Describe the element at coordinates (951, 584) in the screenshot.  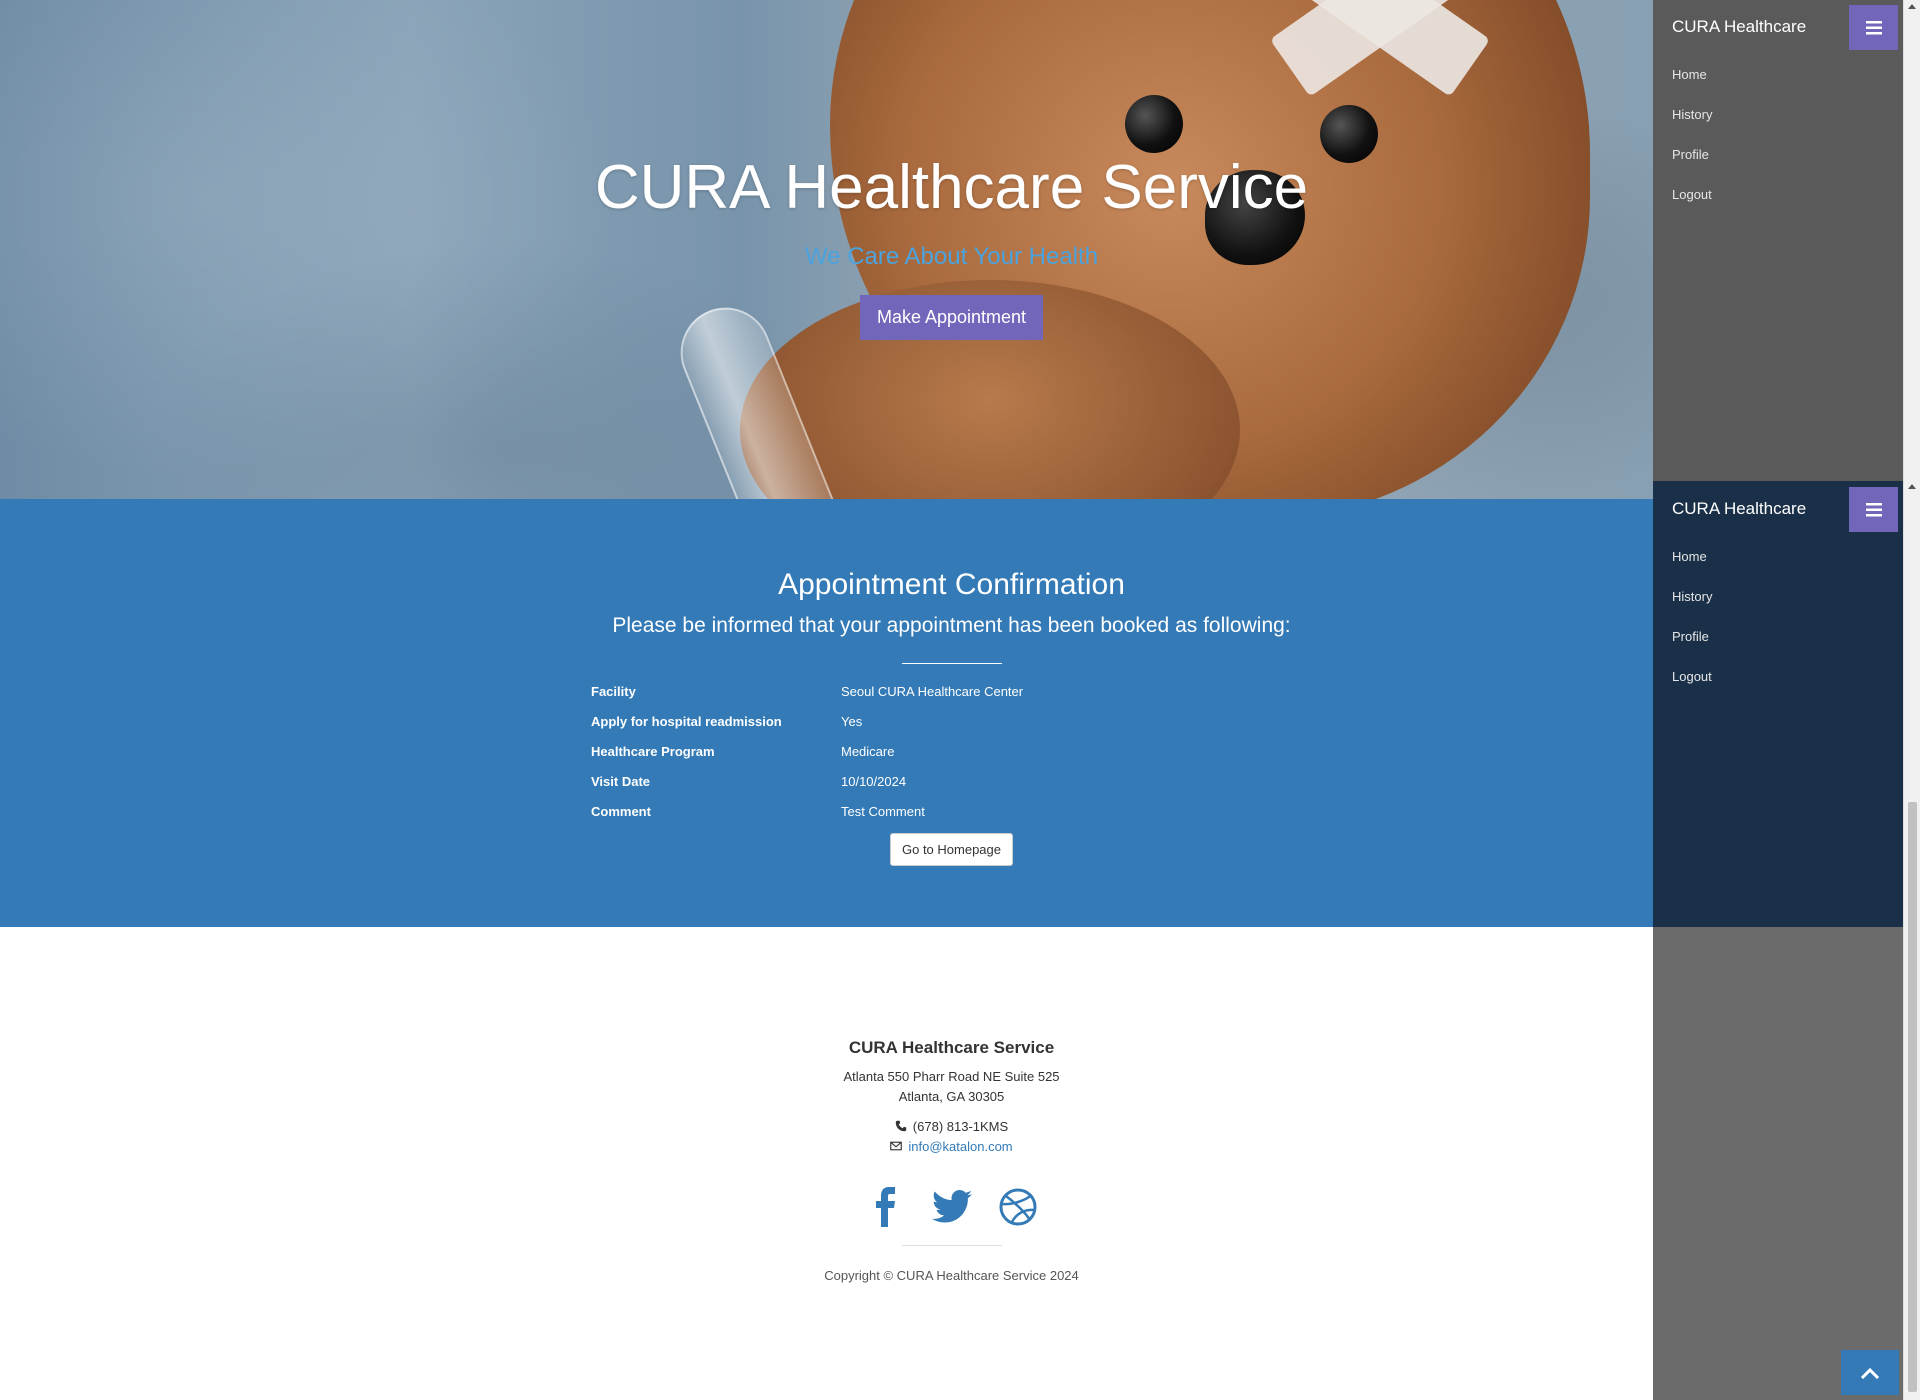
I see `confirmation-title: Appointment Confirmation` at that location.